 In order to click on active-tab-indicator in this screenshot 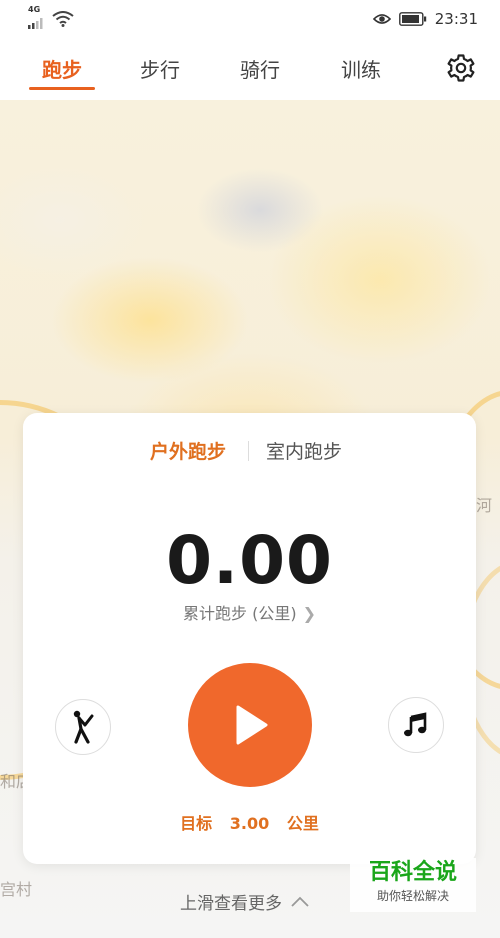, I will do `click(62, 88)`.